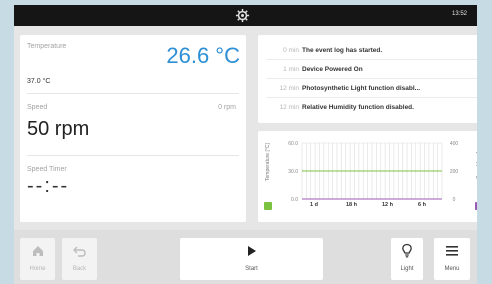 The height and width of the screenshot is (284, 492). What do you see at coordinates (58, 129) in the screenshot?
I see `speed-value: 50 rpm` at bounding box center [58, 129].